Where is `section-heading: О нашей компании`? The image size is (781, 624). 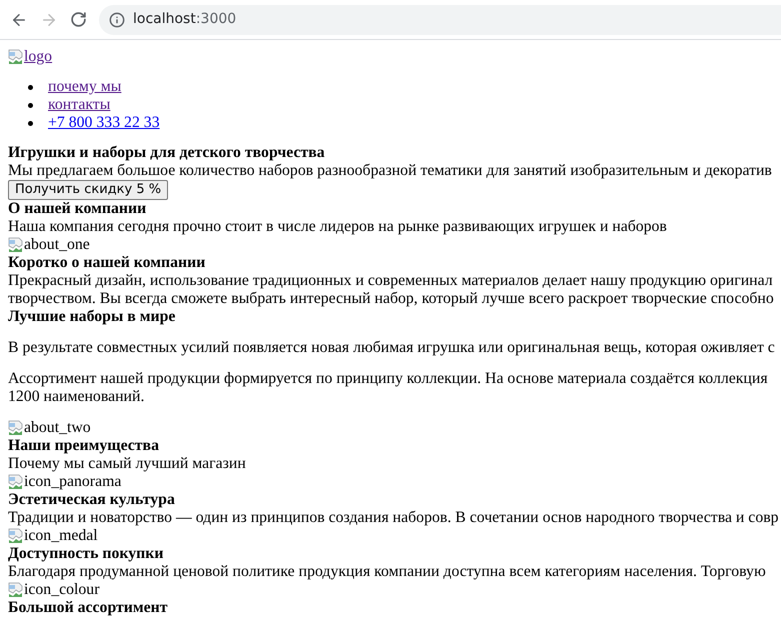 section-heading: О нашей компании is located at coordinates (77, 209).